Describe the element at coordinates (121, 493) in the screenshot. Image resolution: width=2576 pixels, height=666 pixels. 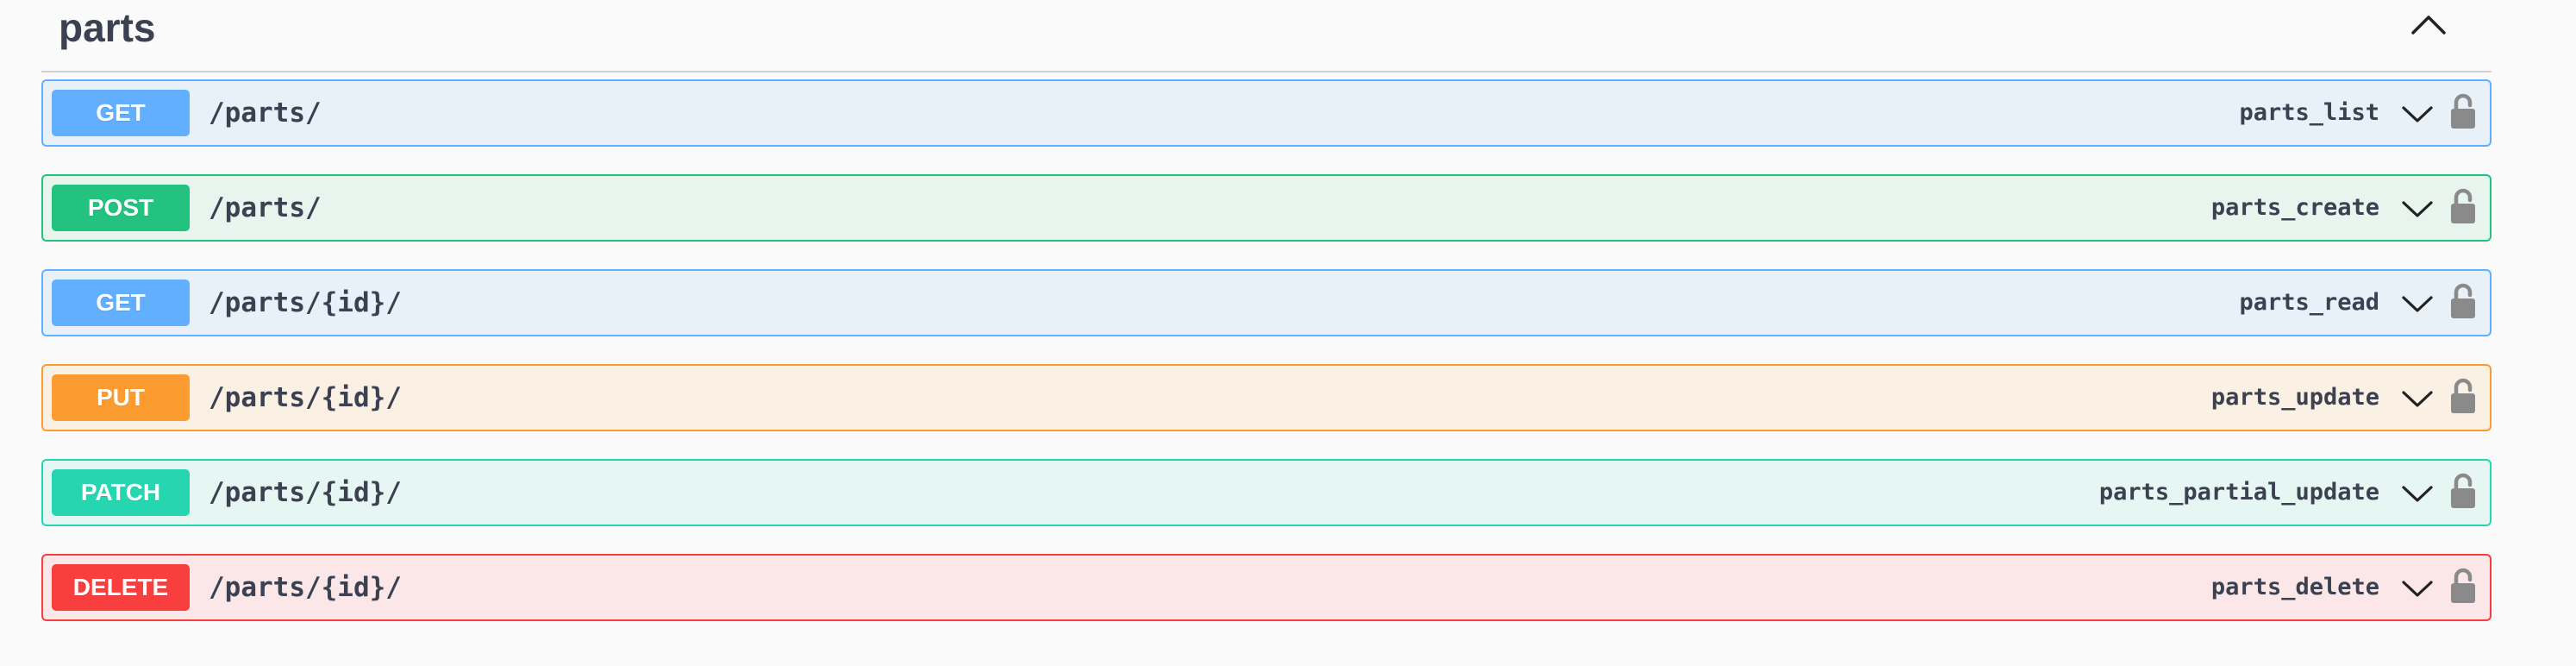
I see `method-badge: PATCH` at that location.